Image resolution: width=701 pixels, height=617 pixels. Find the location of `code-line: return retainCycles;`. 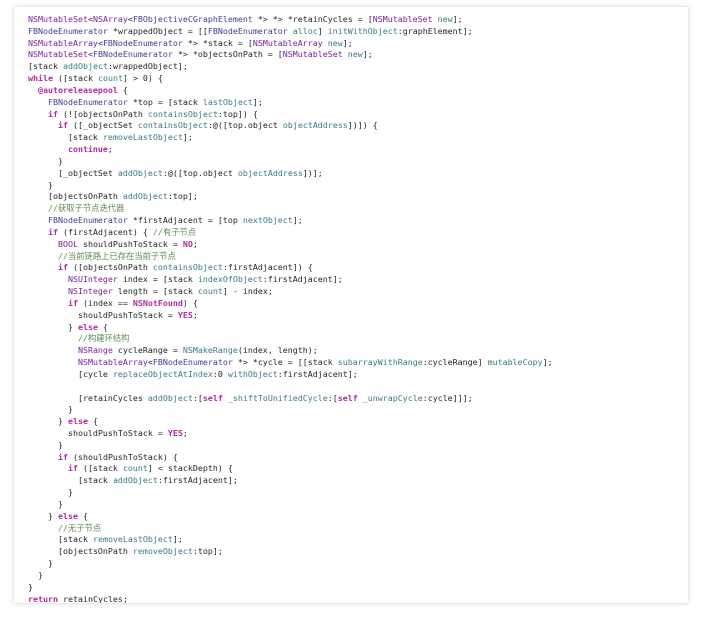

code-line: return retainCycles; is located at coordinates (78, 598).